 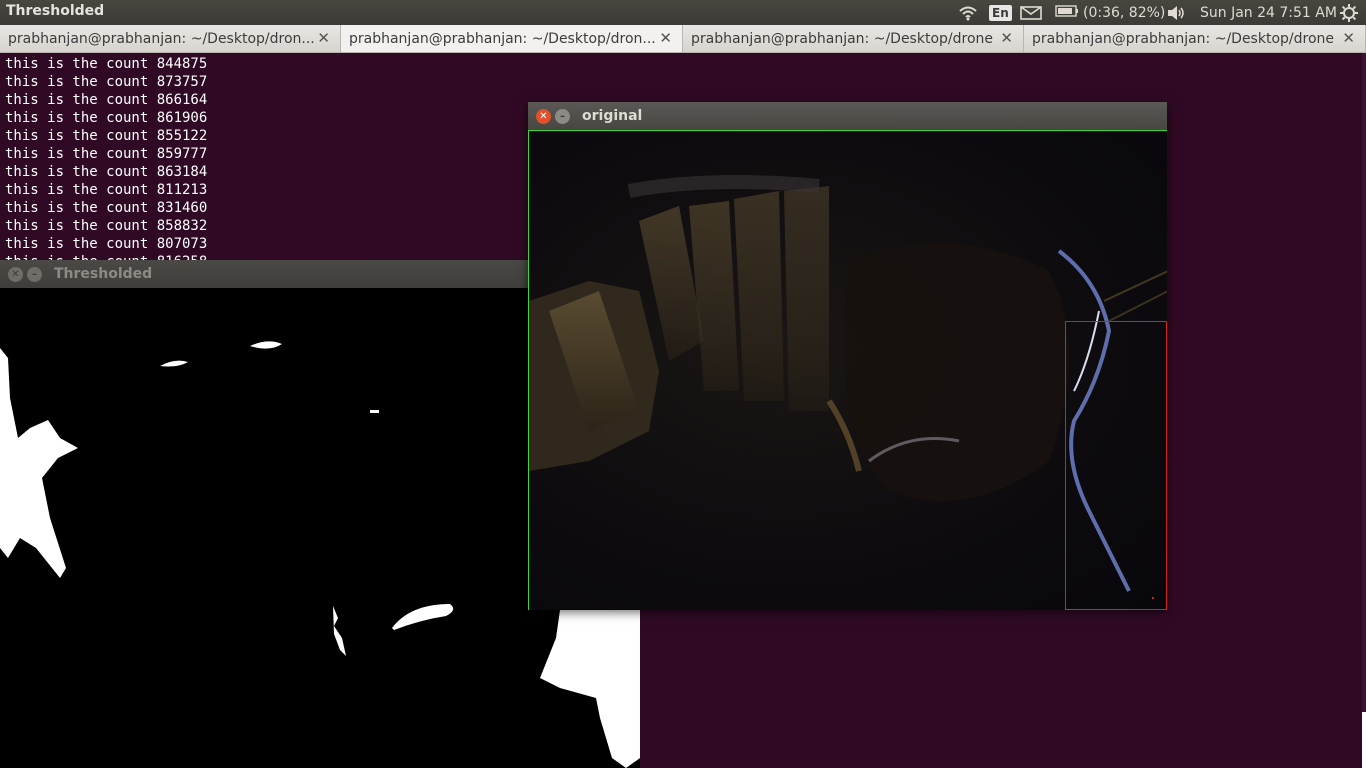 I want to click on clock-text: Sun Jan 24 7:51 AM, so click(x=1268, y=12).